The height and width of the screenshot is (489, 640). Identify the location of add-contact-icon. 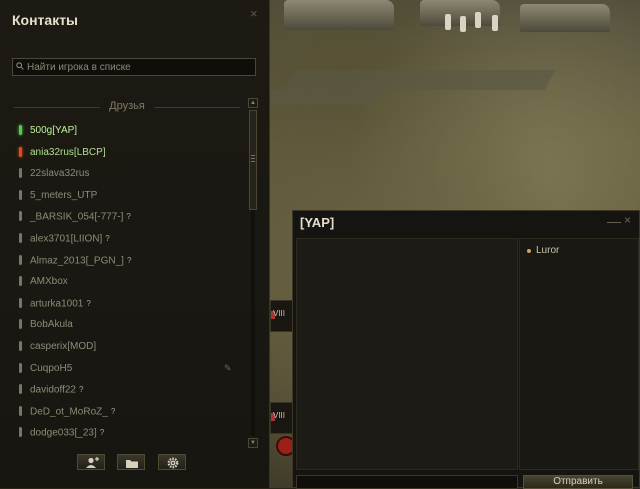
(92, 462).